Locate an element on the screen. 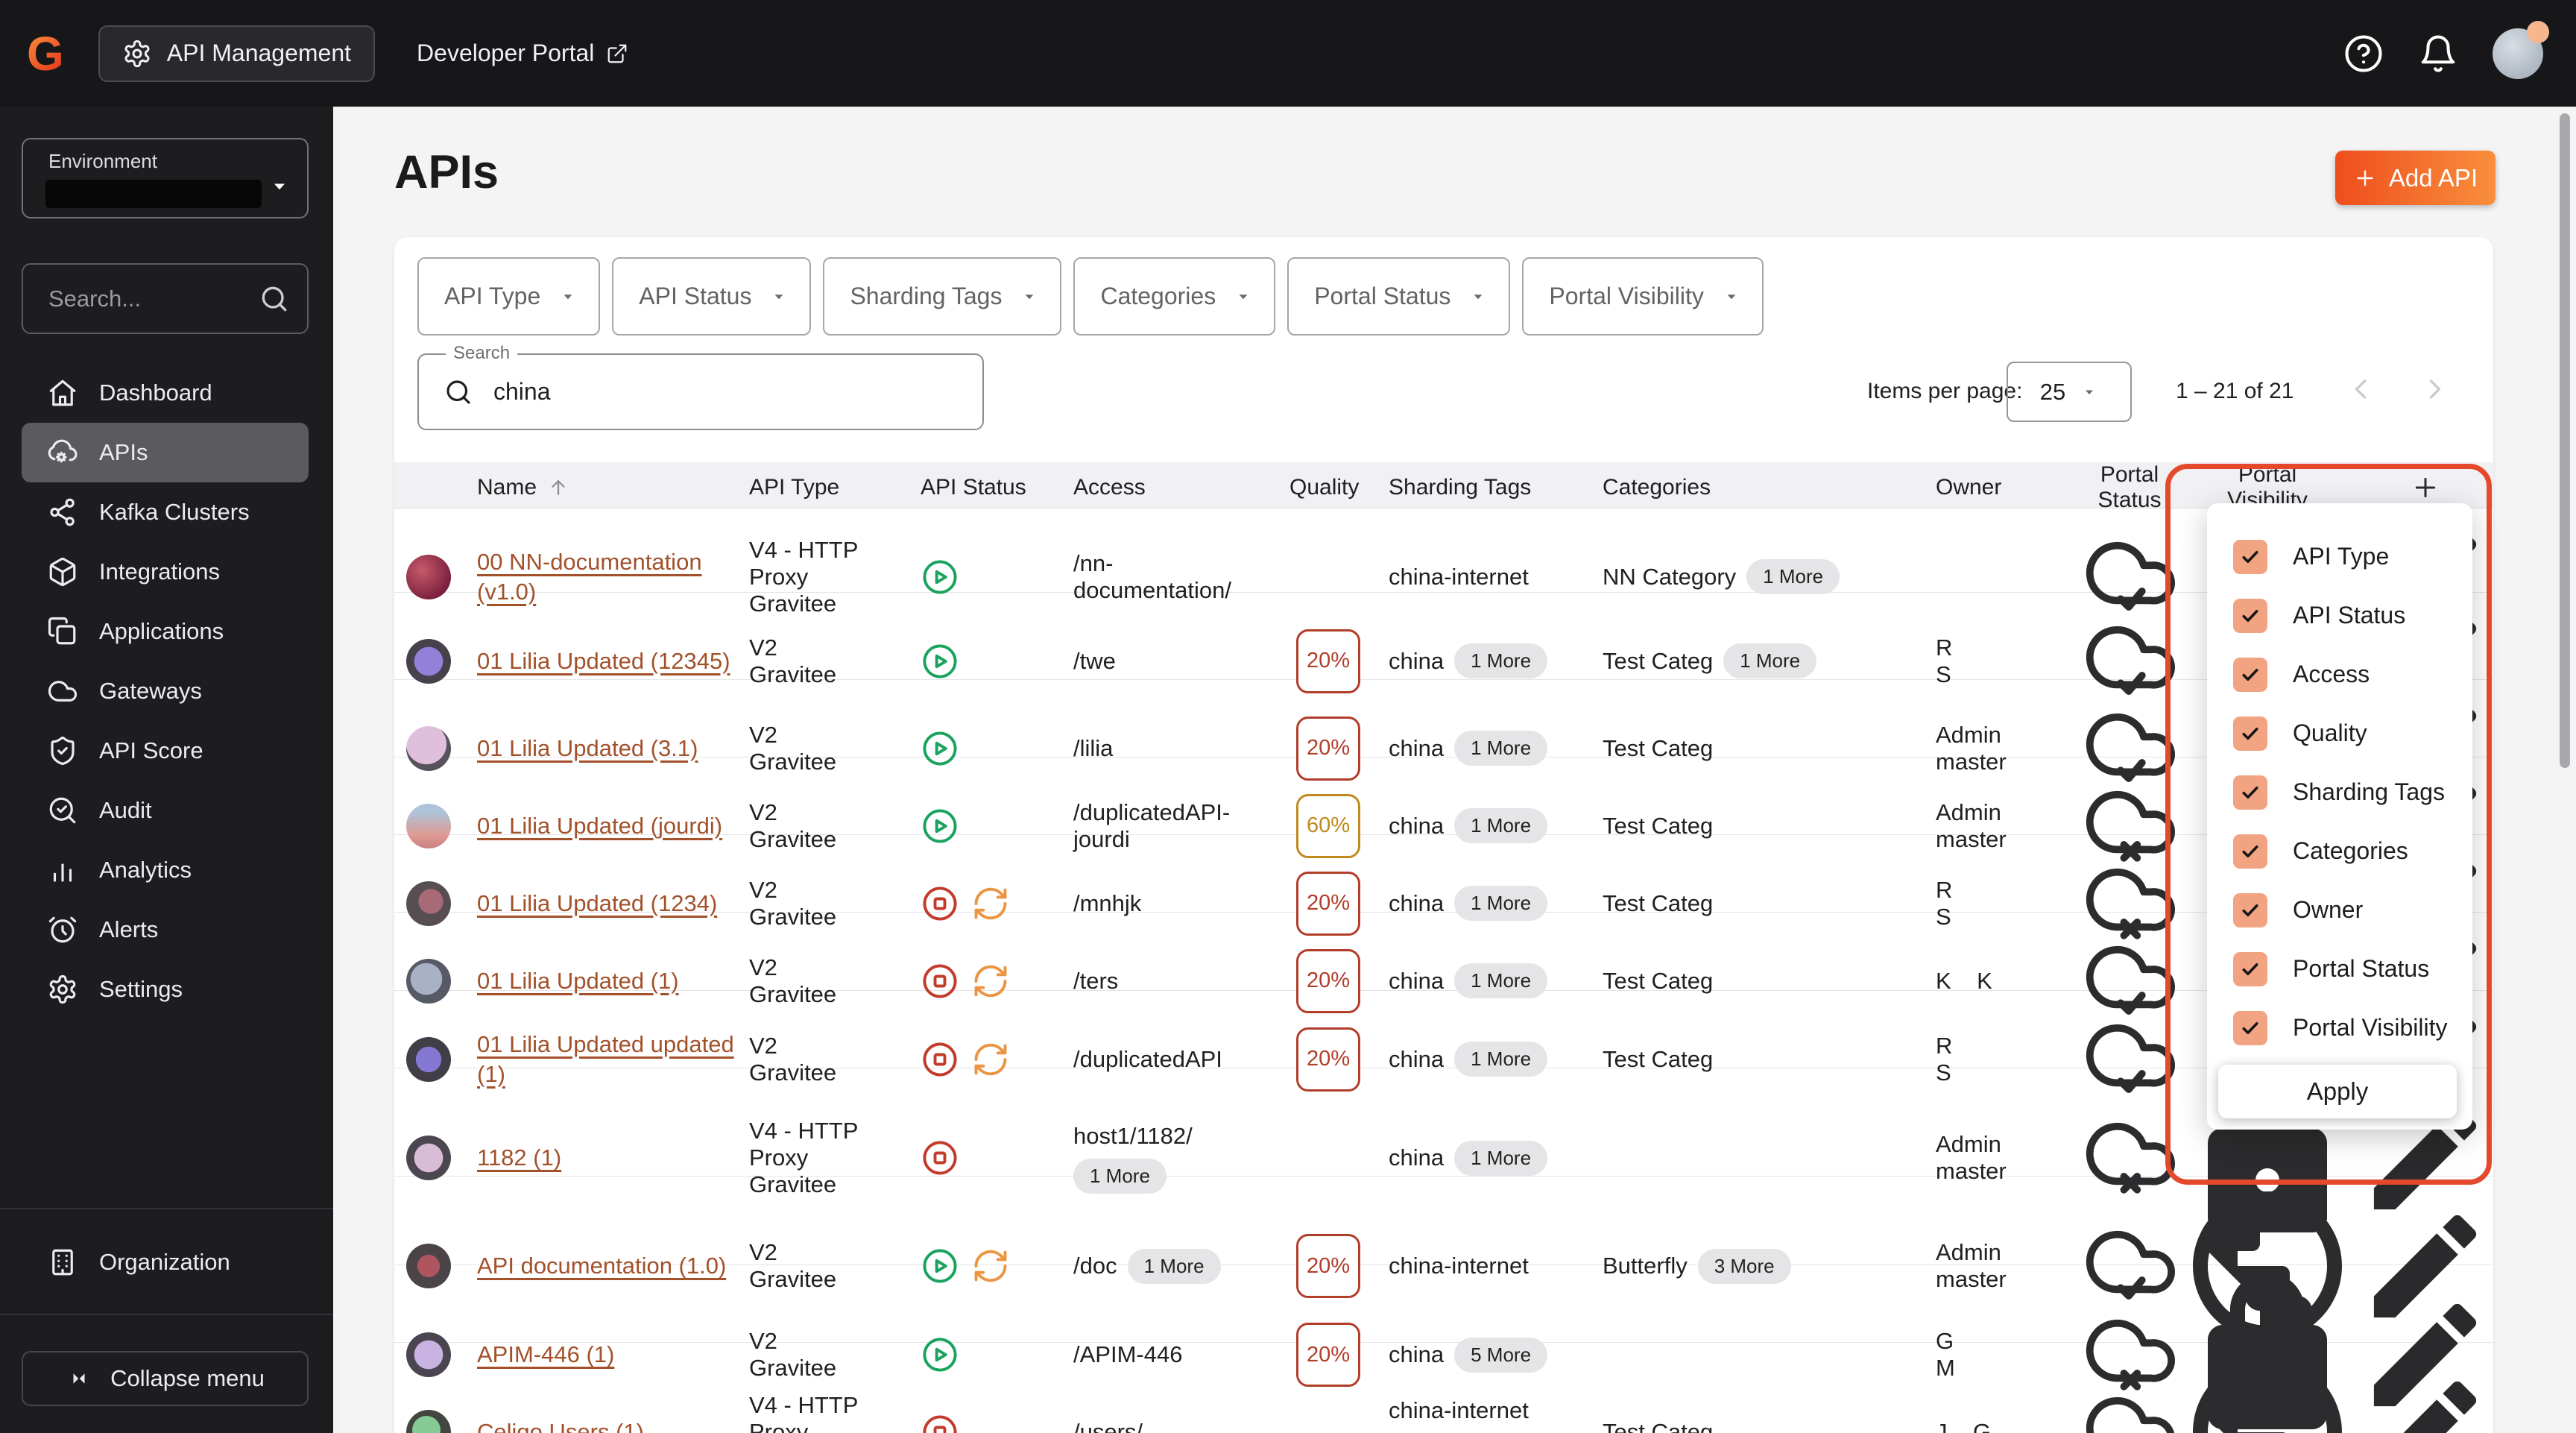 The height and width of the screenshot is (1433, 2576). sidebar-item-applications: Applications is located at coordinates (165, 631).